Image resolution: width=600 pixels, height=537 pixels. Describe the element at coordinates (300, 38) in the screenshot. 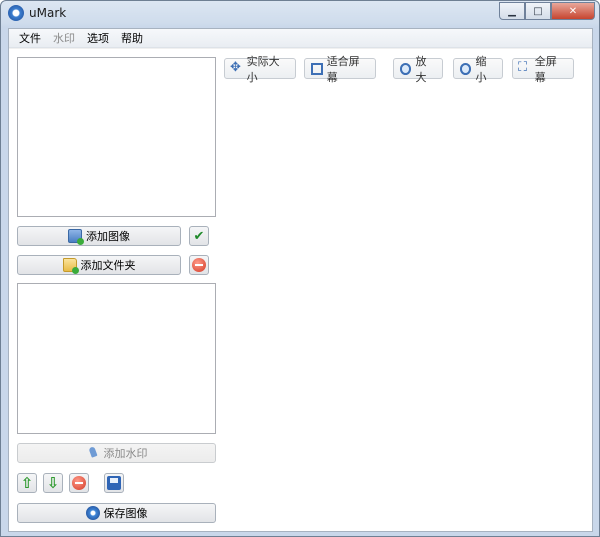

I see `menu-bar: 文件 水印 选项 帮助` at that location.